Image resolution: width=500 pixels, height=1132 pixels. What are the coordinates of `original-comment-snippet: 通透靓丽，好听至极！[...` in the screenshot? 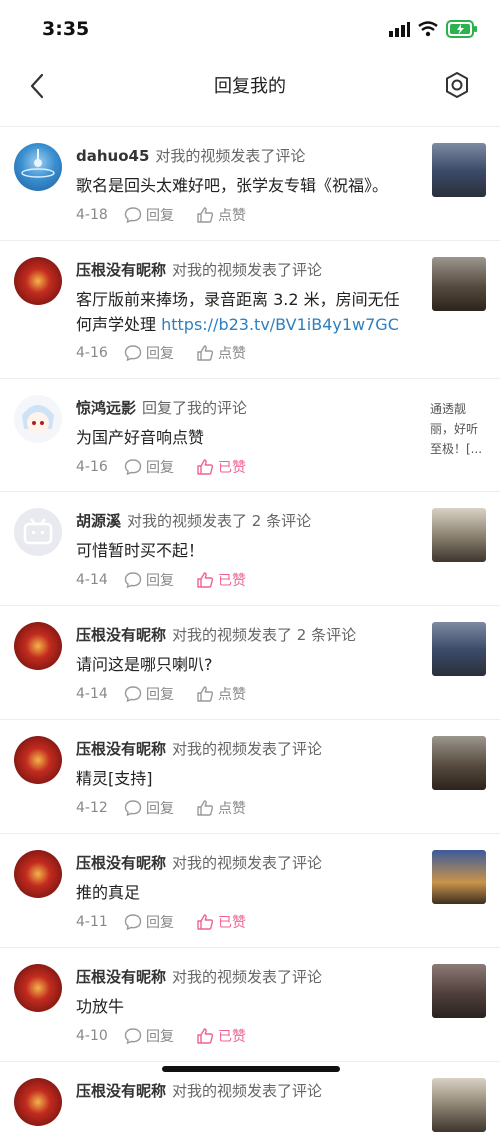 It's located at (459, 429).